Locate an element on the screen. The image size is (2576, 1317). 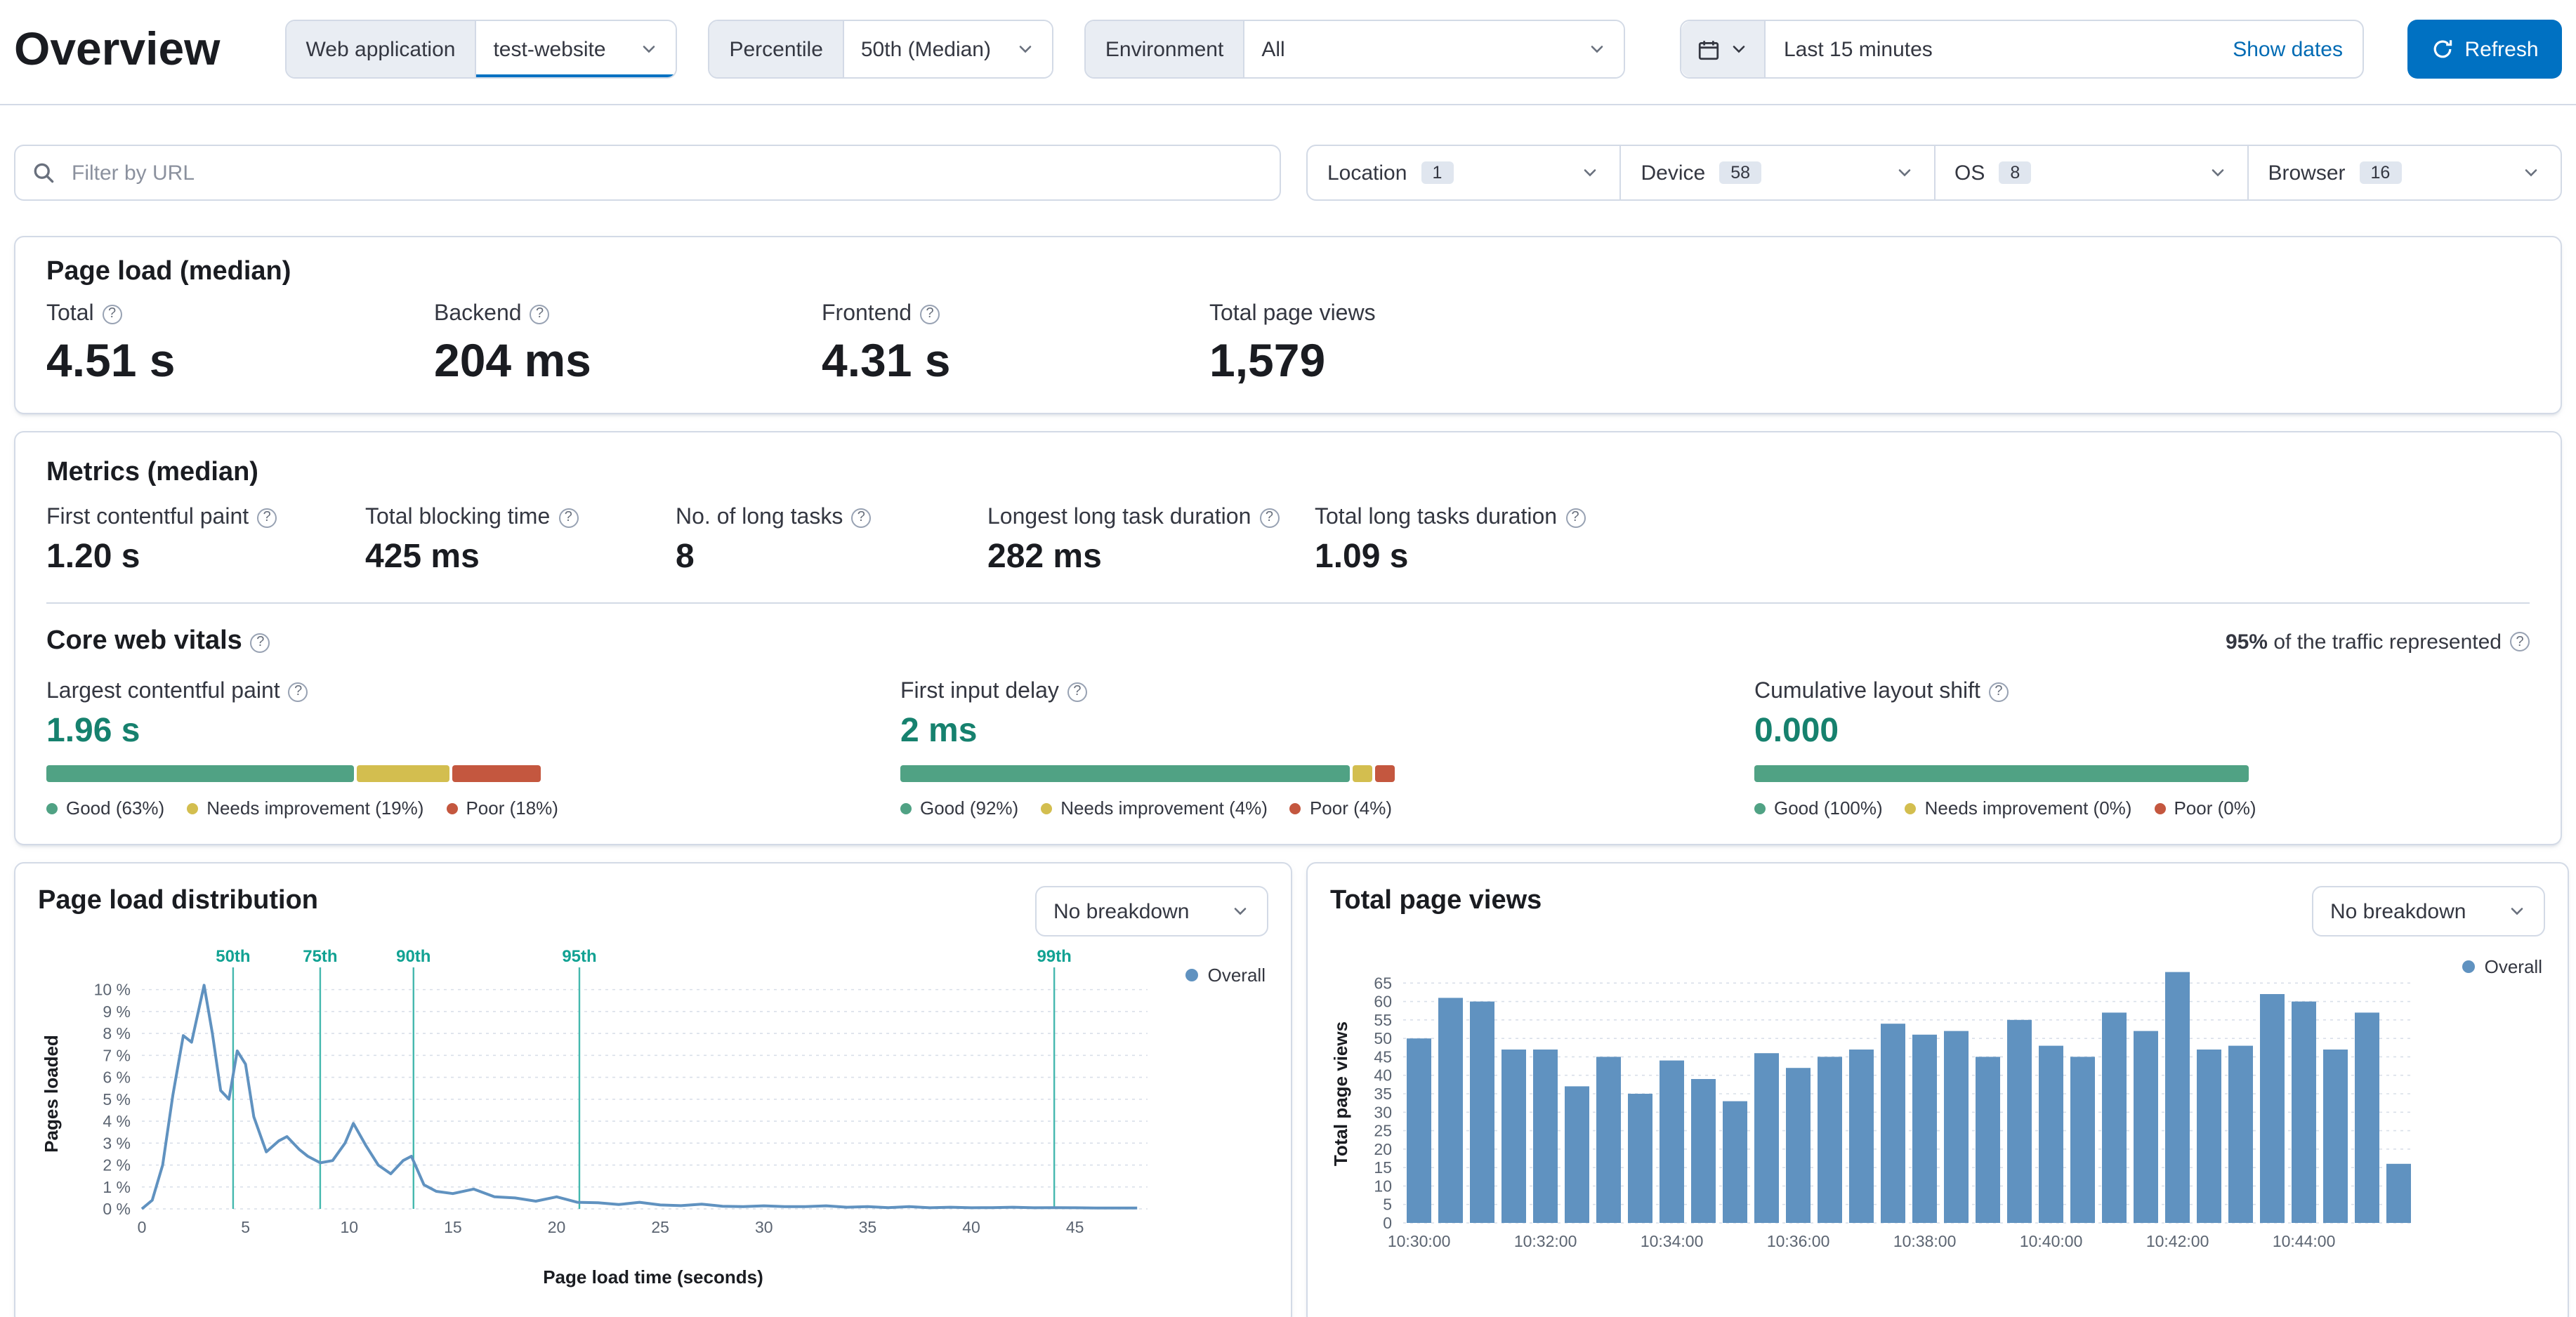
filter-browser: Browser 16 is located at coordinates (2404, 172).